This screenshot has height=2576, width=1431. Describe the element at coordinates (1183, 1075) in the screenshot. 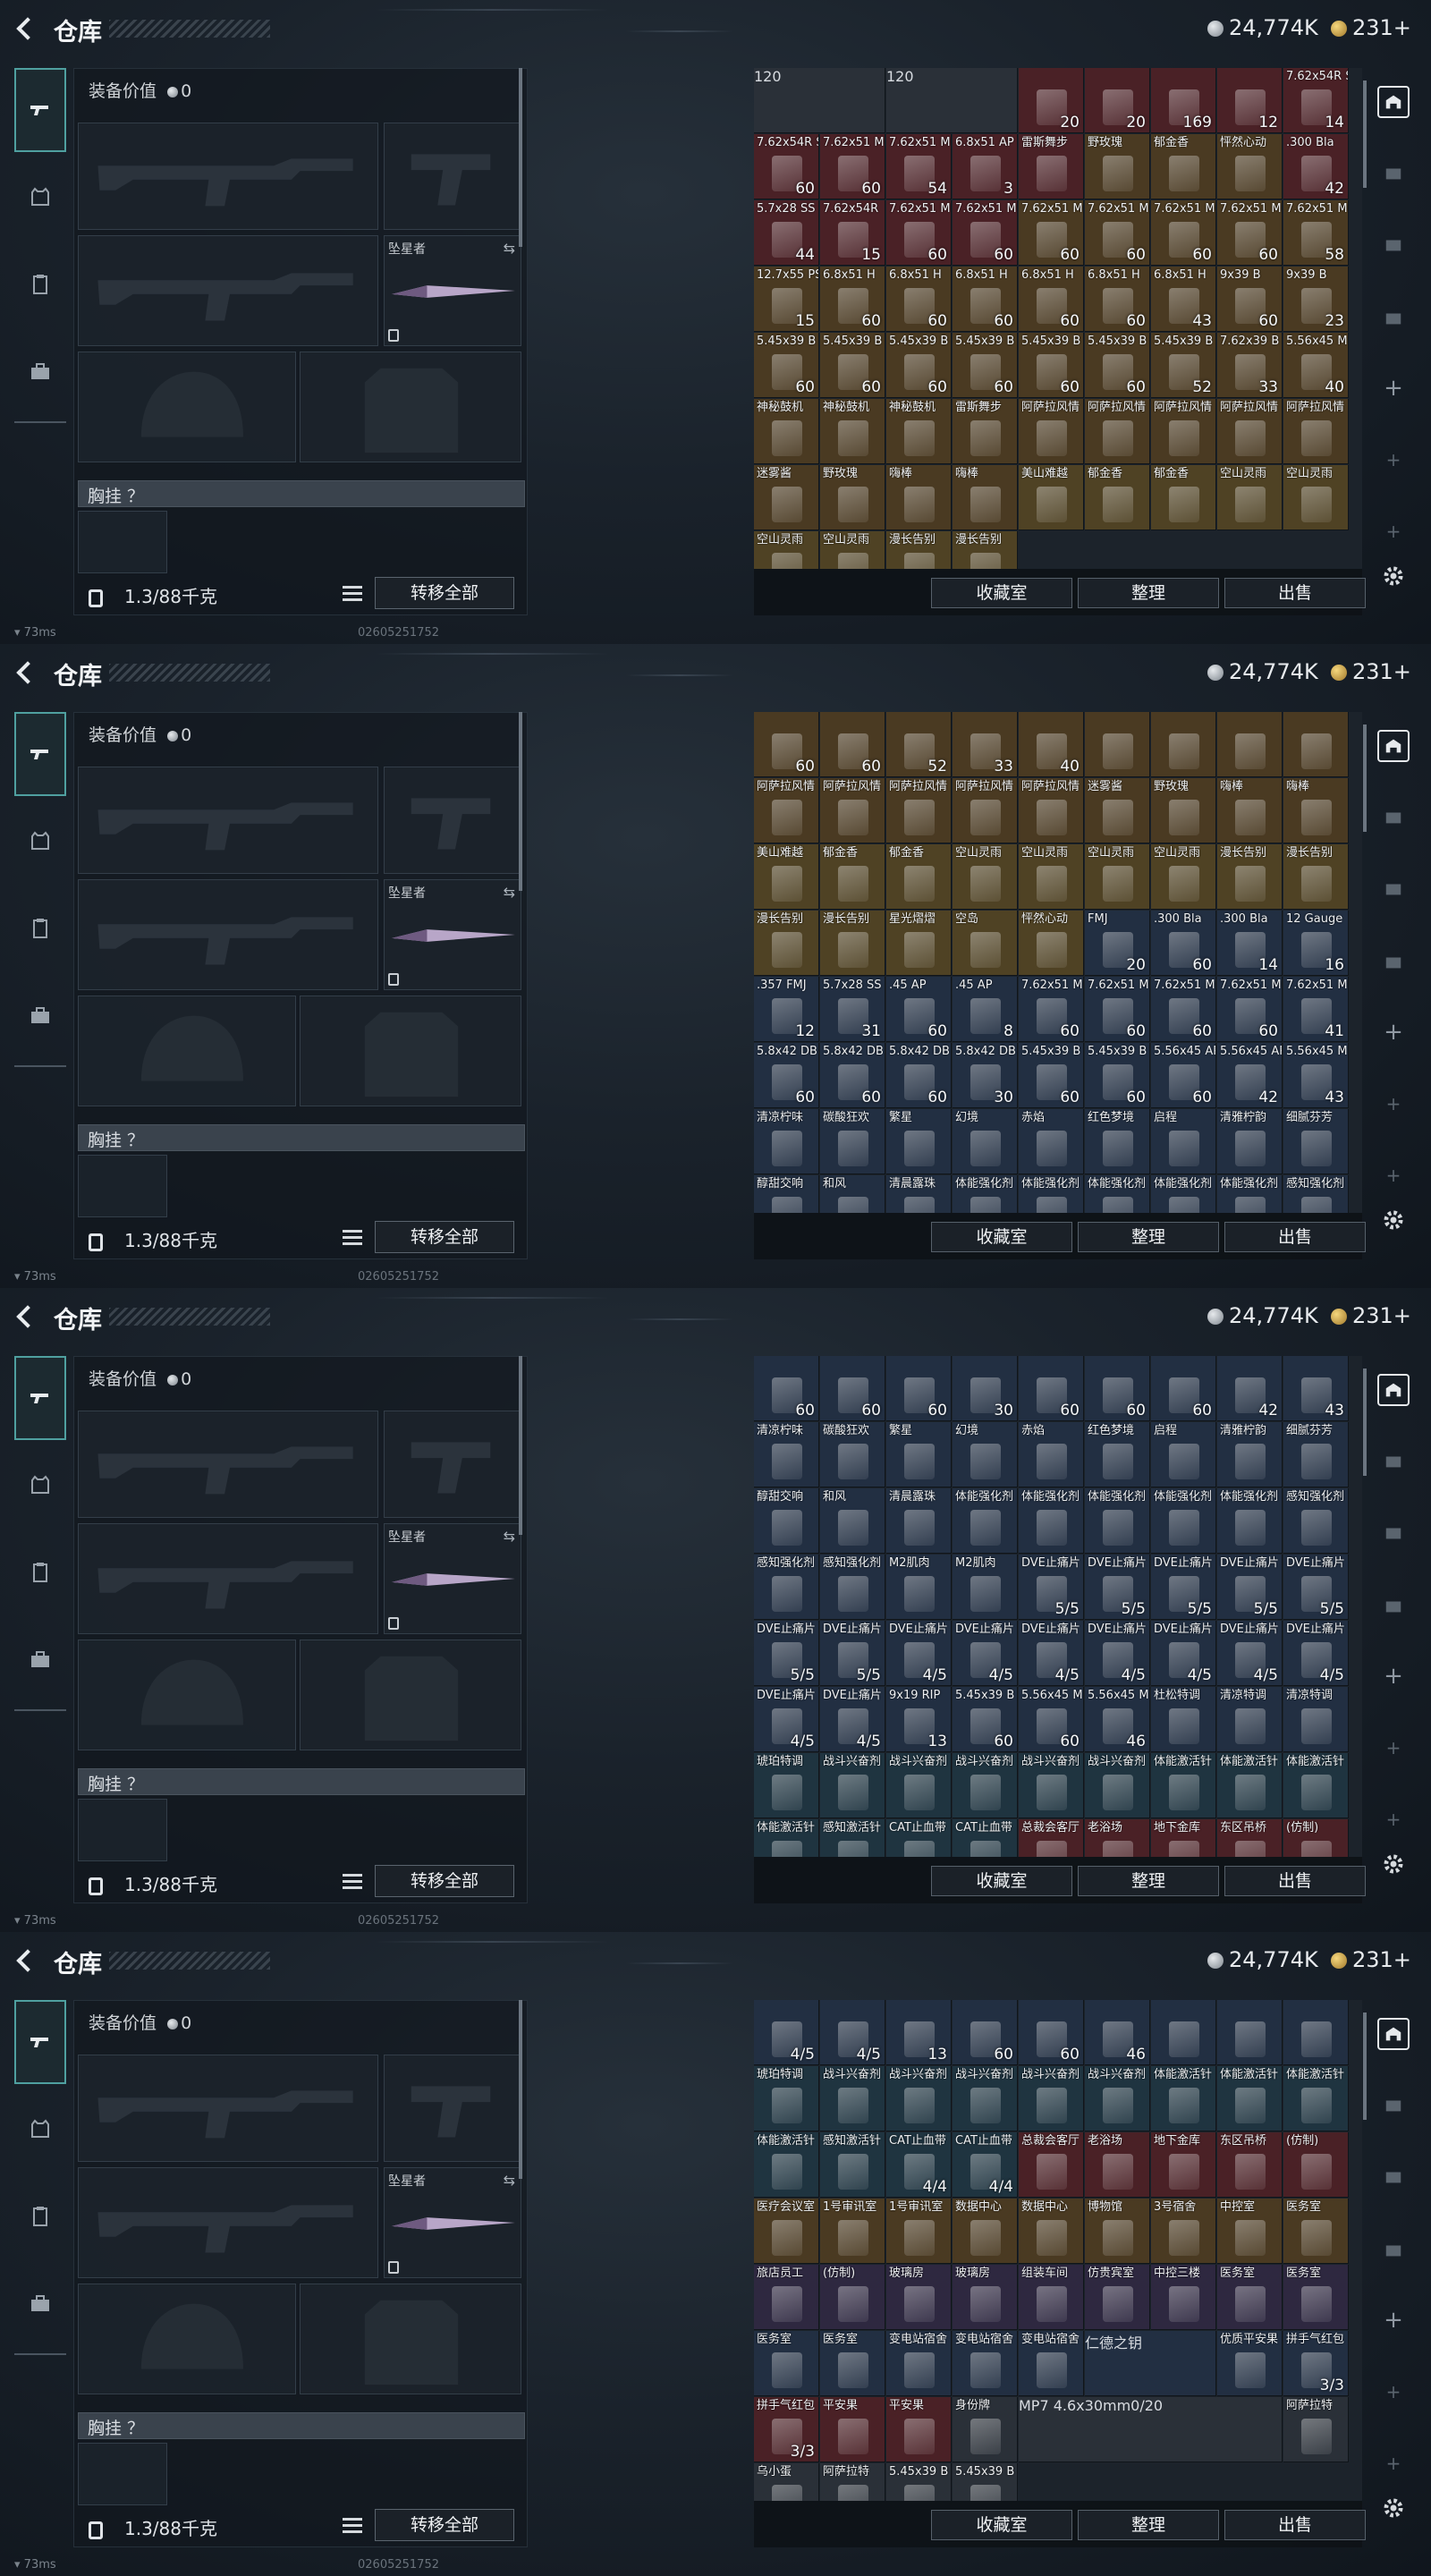

I see `inventory-item: 5.56x45 AP 60` at that location.